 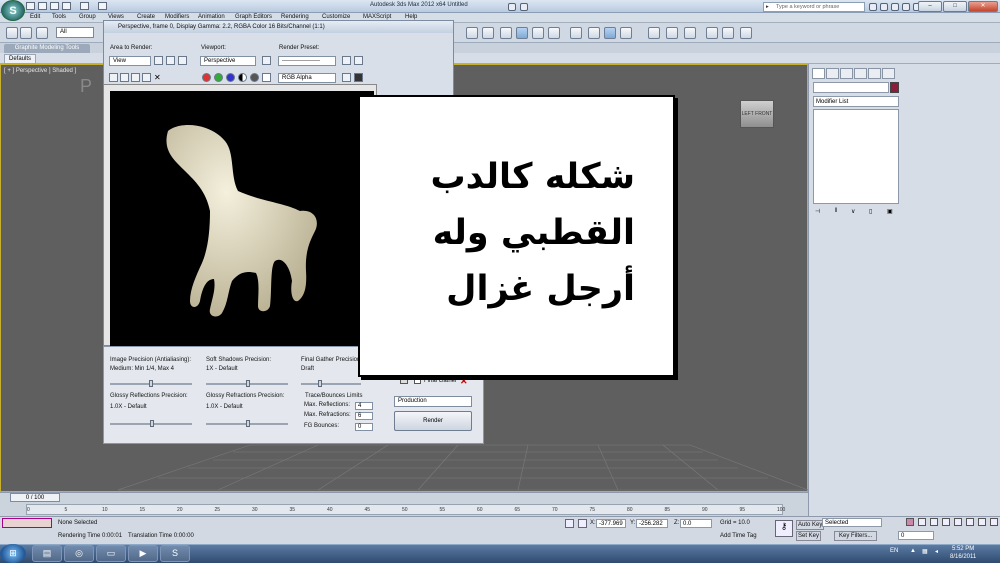 What do you see at coordinates (895, 7) in the screenshot?
I see `communication-icon` at bounding box center [895, 7].